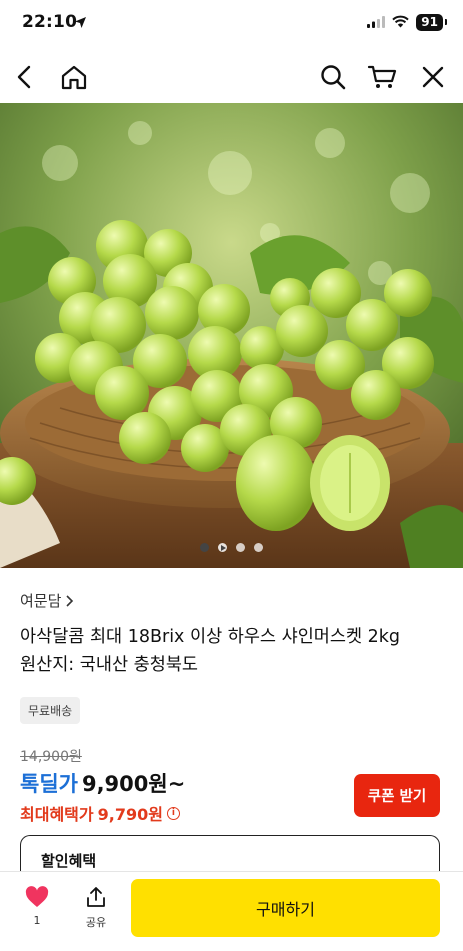 Image resolution: width=463 pixels, height=951 pixels. What do you see at coordinates (49, 784) in the screenshot?
I see `deal-price-label: 톡딜가` at bounding box center [49, 784].